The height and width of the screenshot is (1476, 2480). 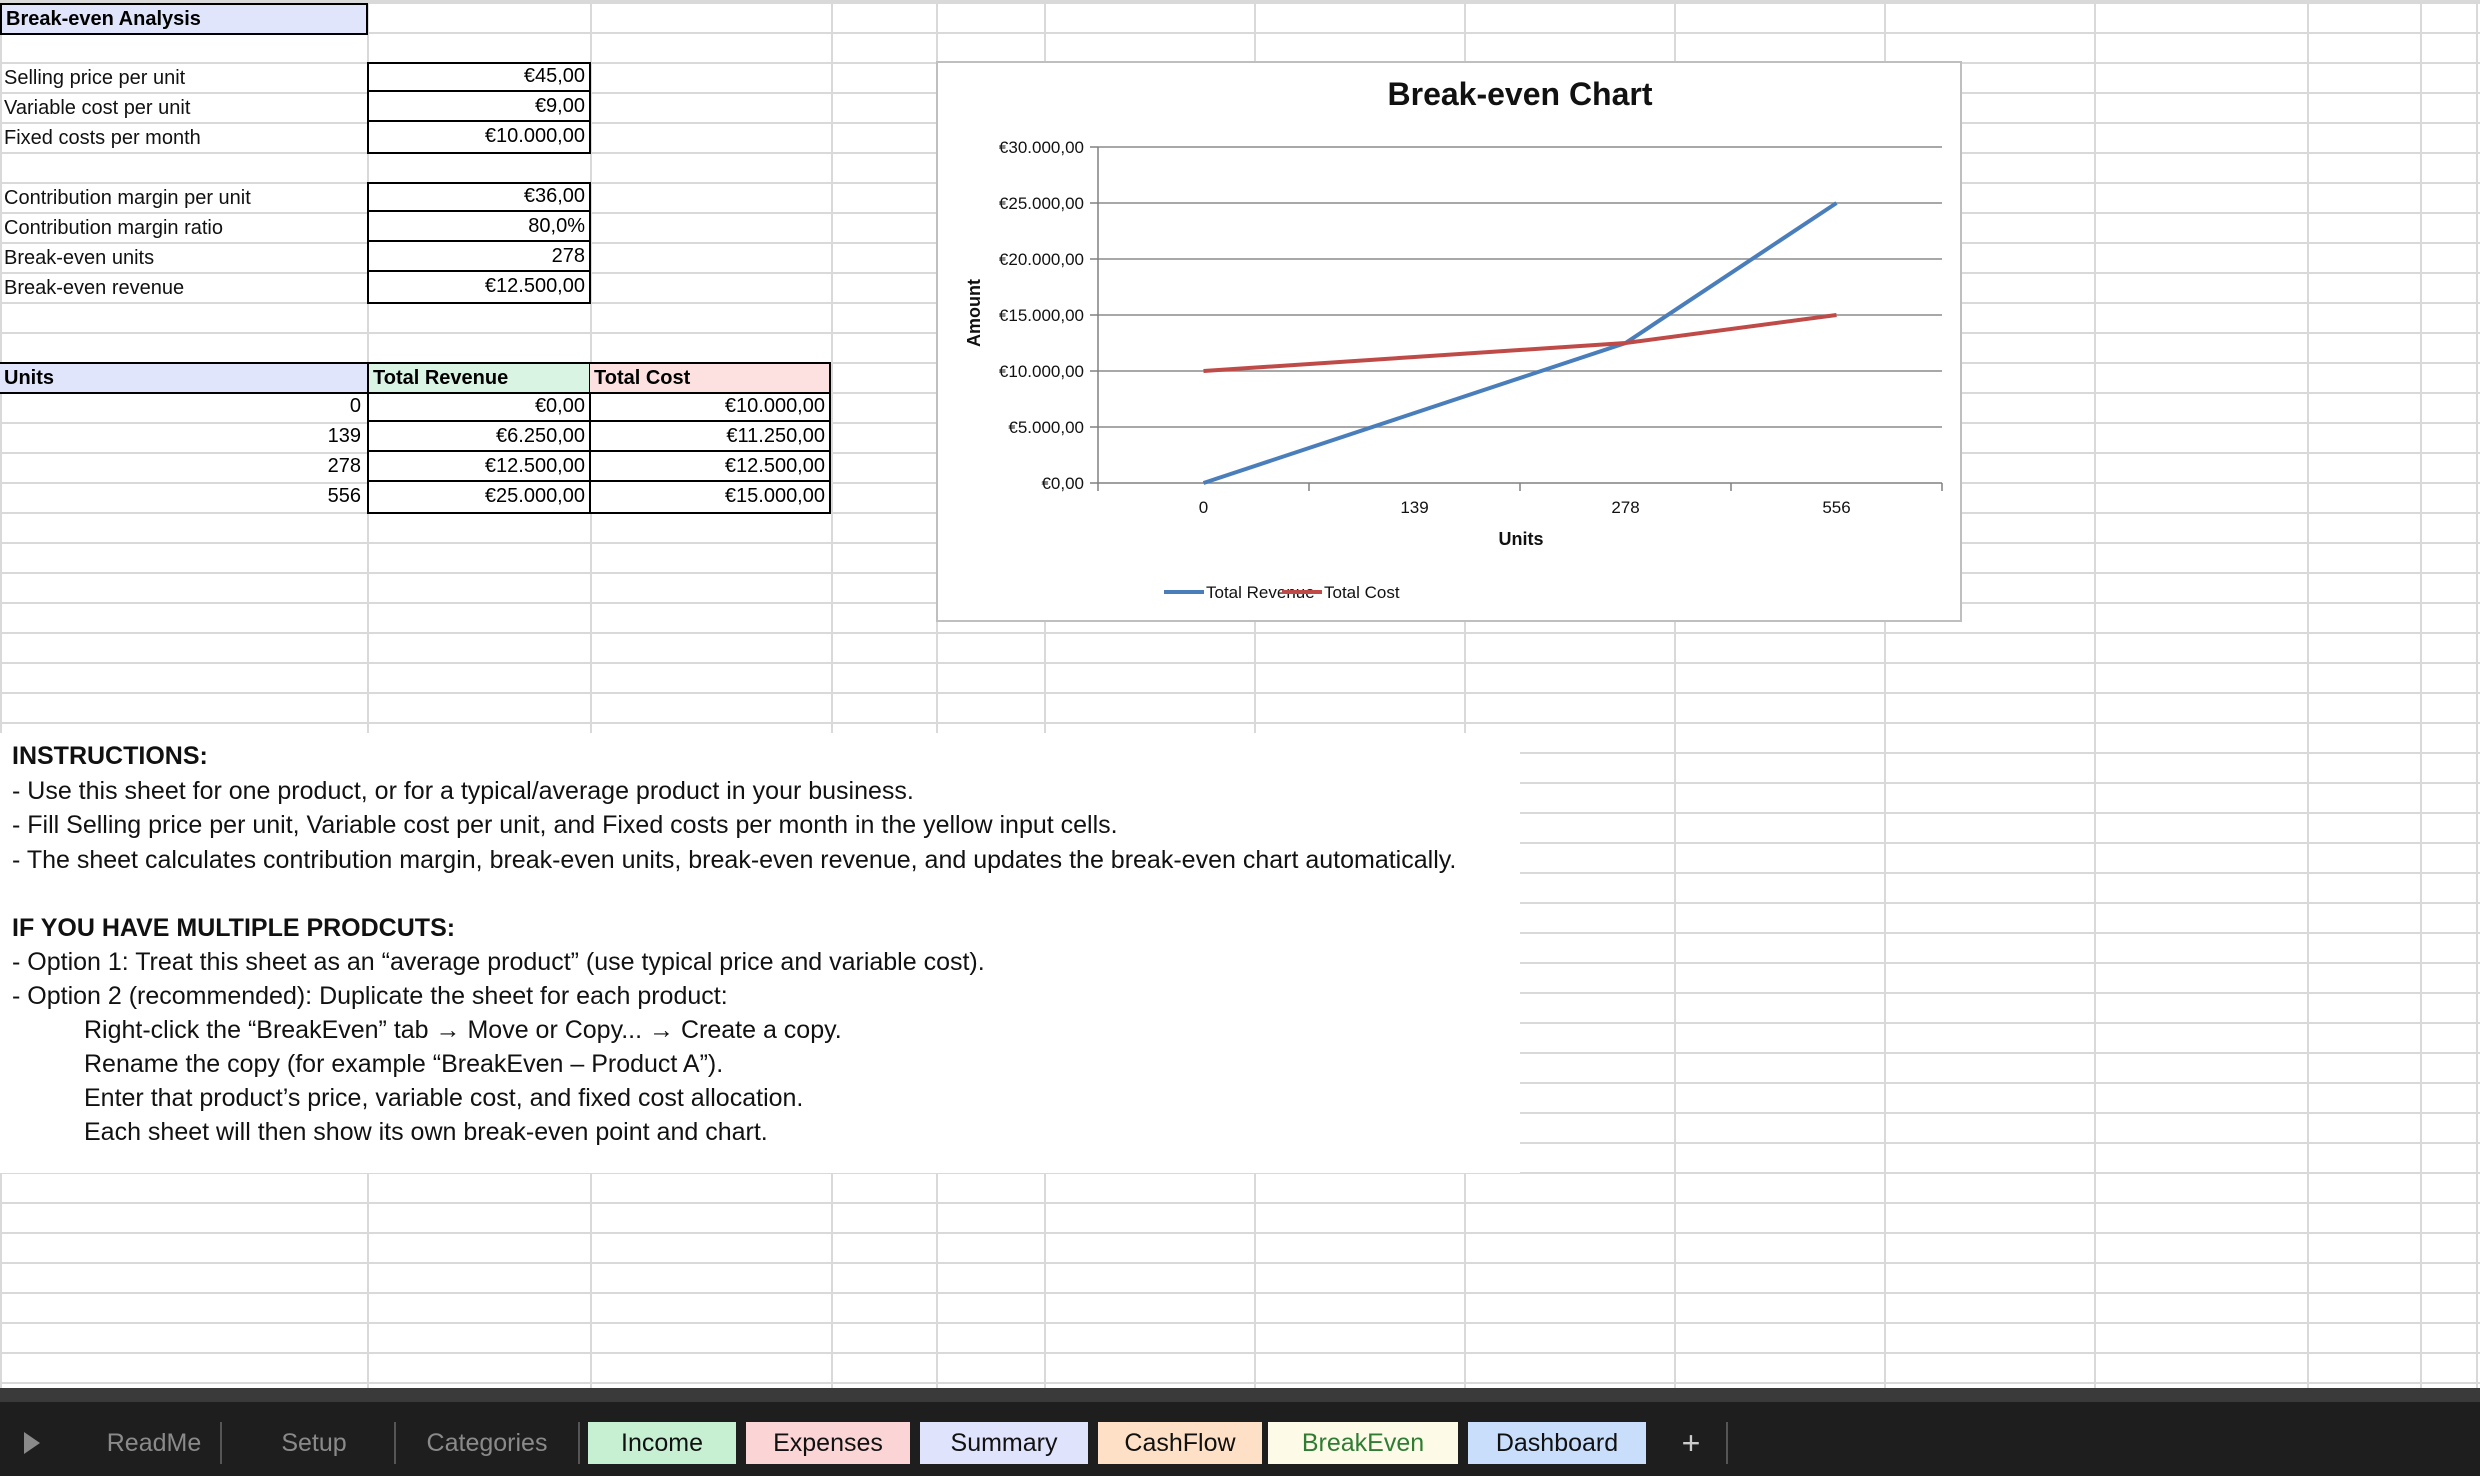 What do you see at coordinates (1691, 1443) in the screenshot?
I see `add-sheet-button: +` at bounding box center [1691, 1443].